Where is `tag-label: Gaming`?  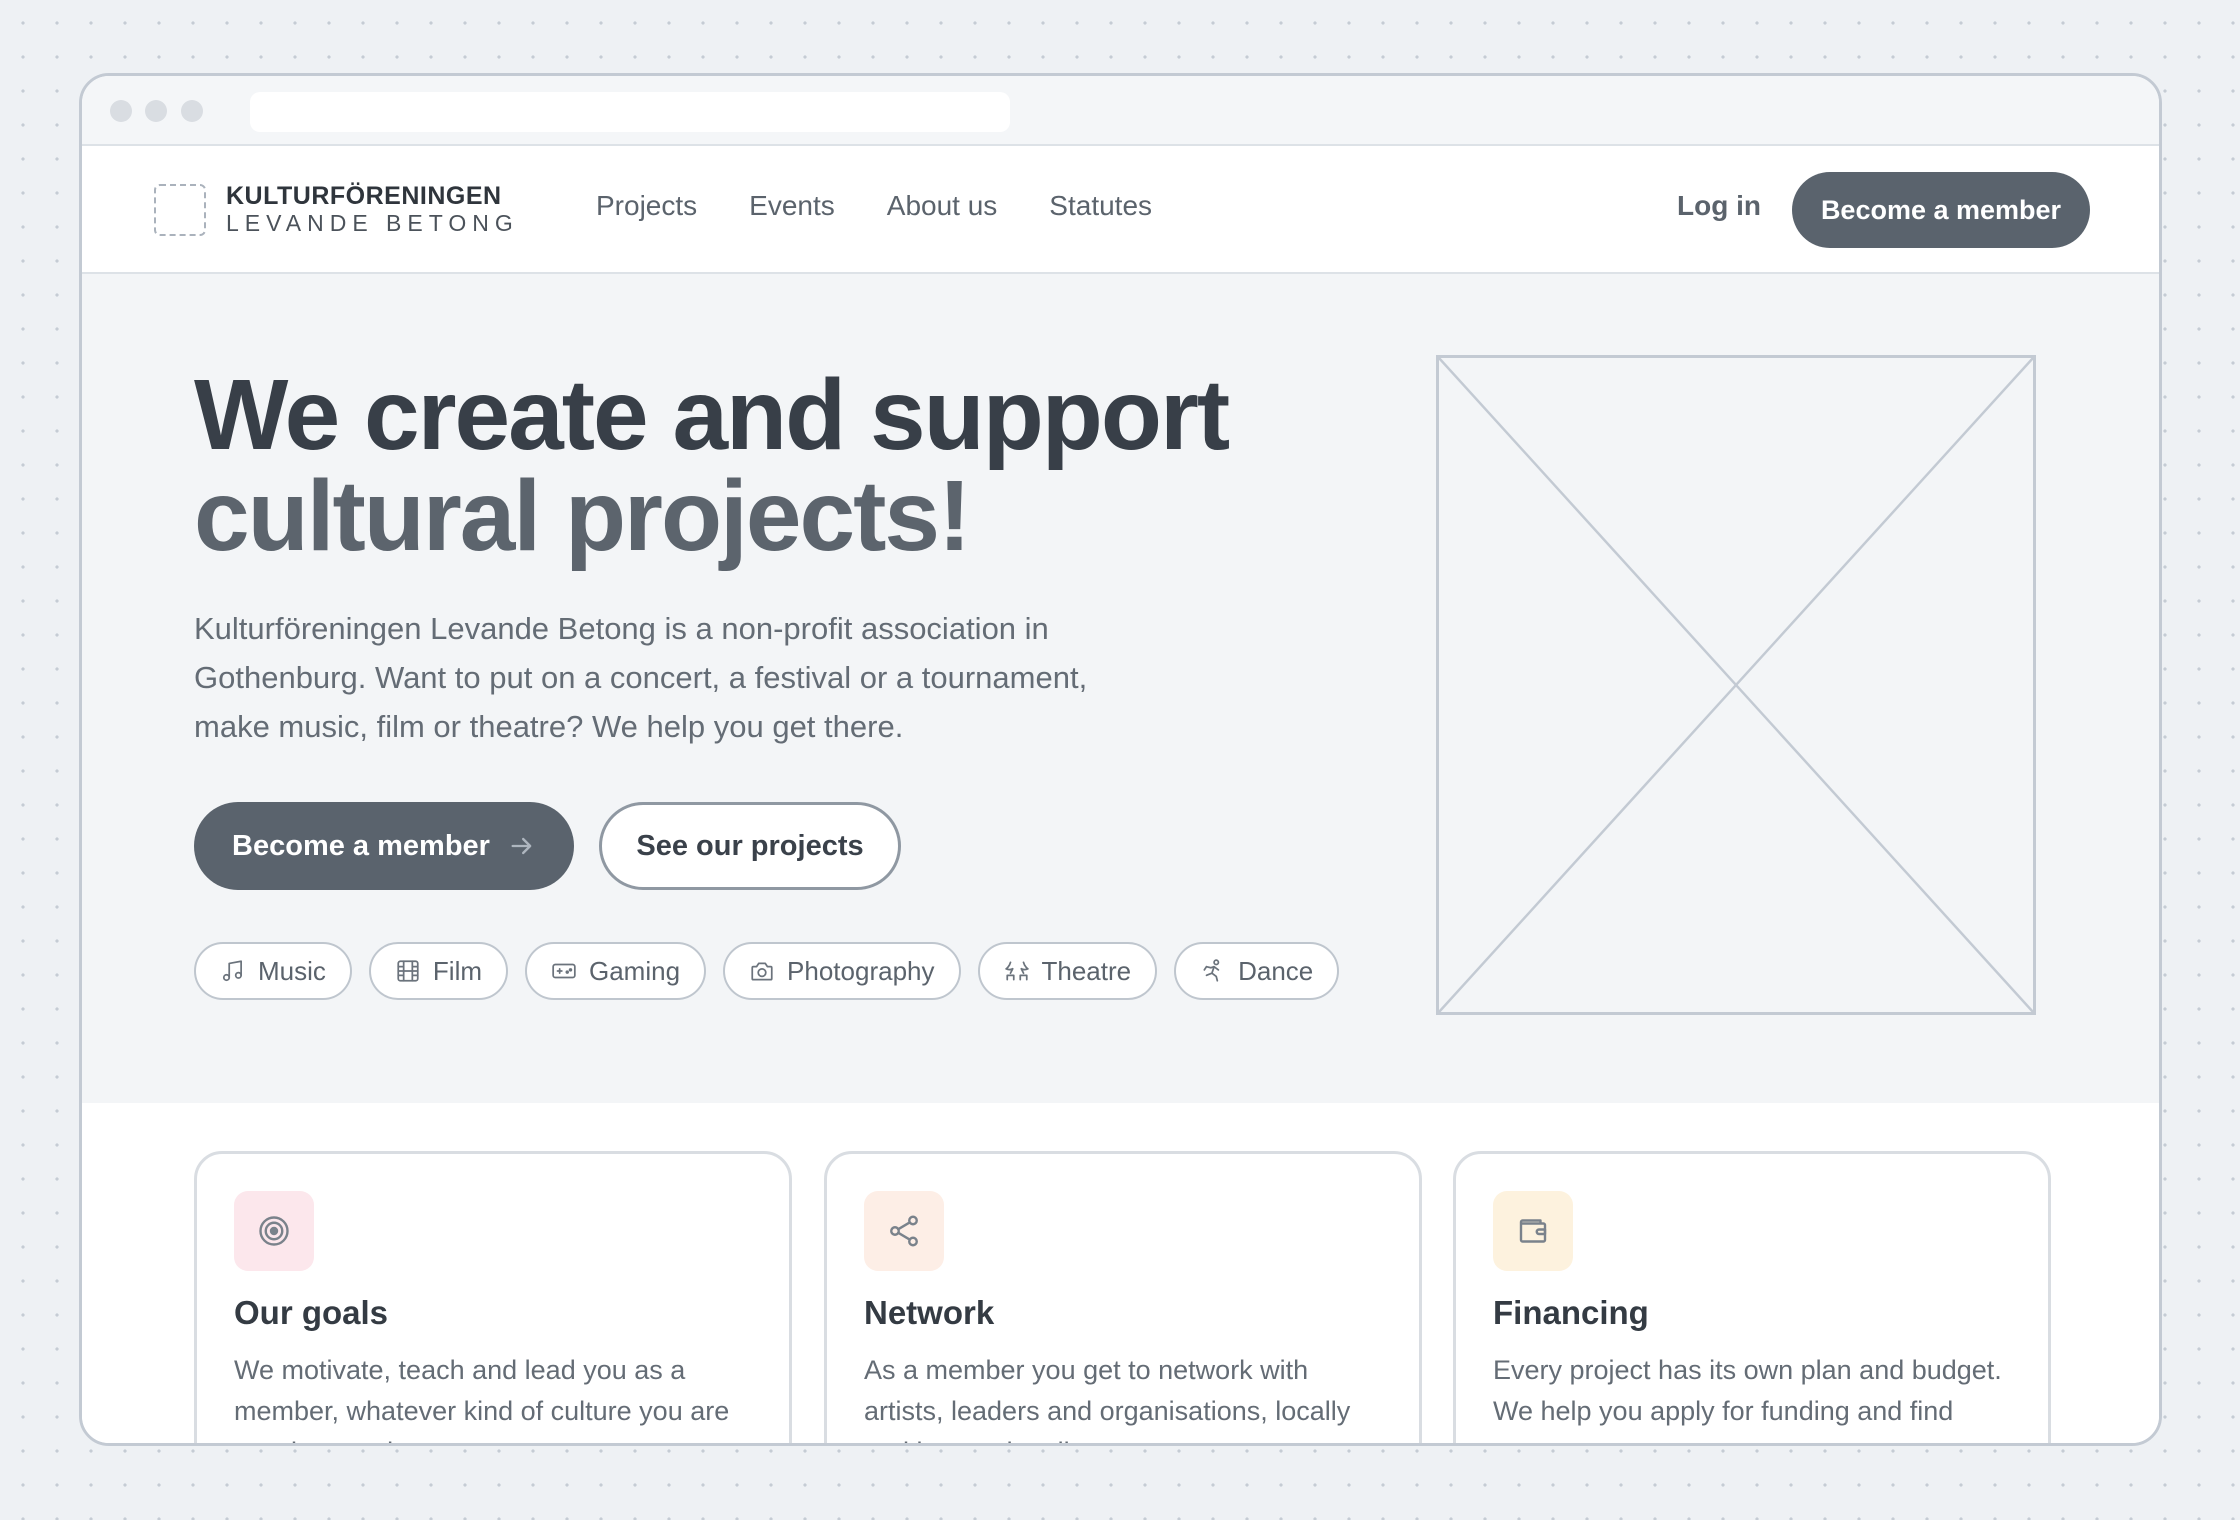
tag-label: Gaming is located at coordinates (635, 970).